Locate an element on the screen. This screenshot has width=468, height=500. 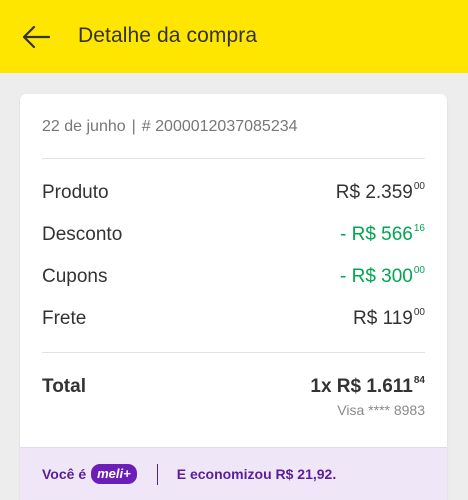
arrow-left-icon is located at coordinates (36, 37).